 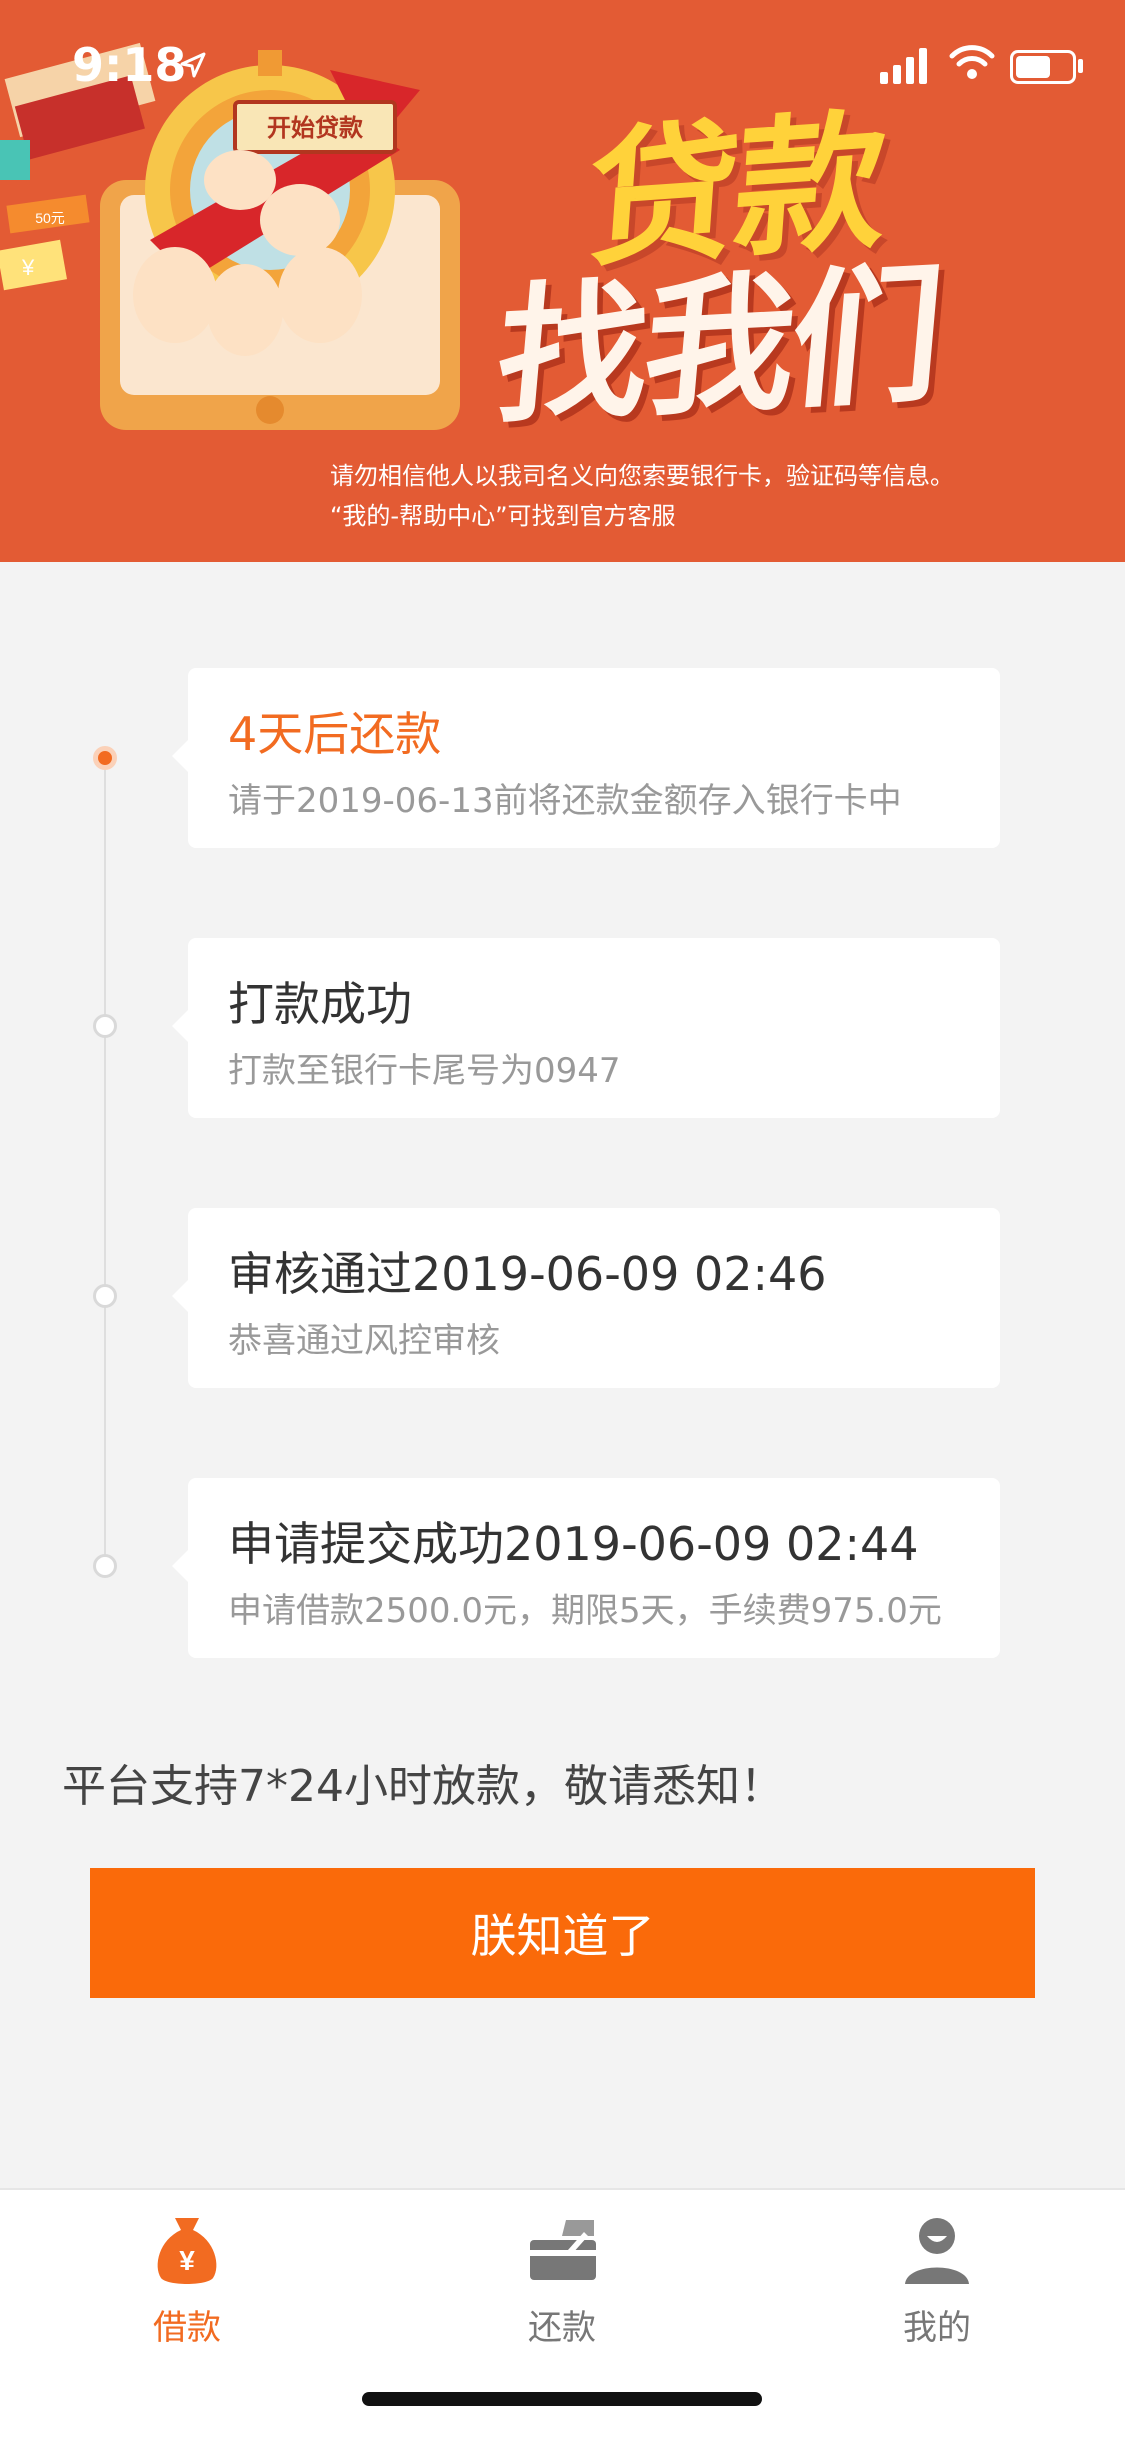 I want to click on timeline-subtitle: 请于2019-06-13前将还款金额存入银行卡中, so click(x=565, y=801).